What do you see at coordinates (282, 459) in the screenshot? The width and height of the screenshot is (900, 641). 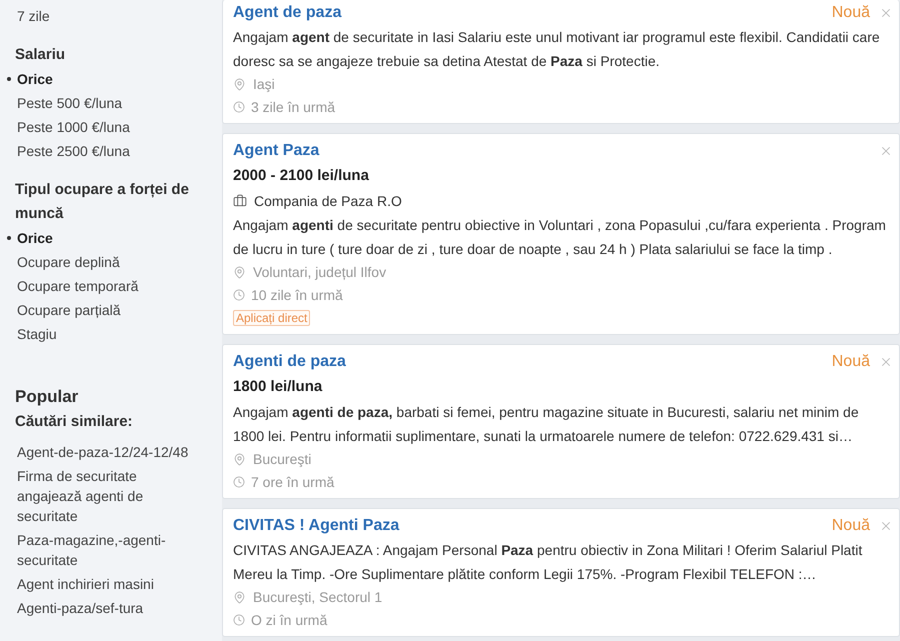 I see `job-location: Bucureşti` at bounding box center [282, 459].